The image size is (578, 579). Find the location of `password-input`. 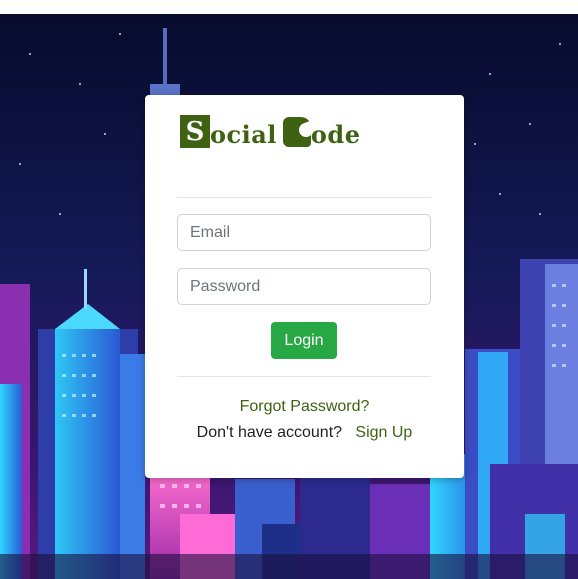

password-input is located at coordinates (304, 286).